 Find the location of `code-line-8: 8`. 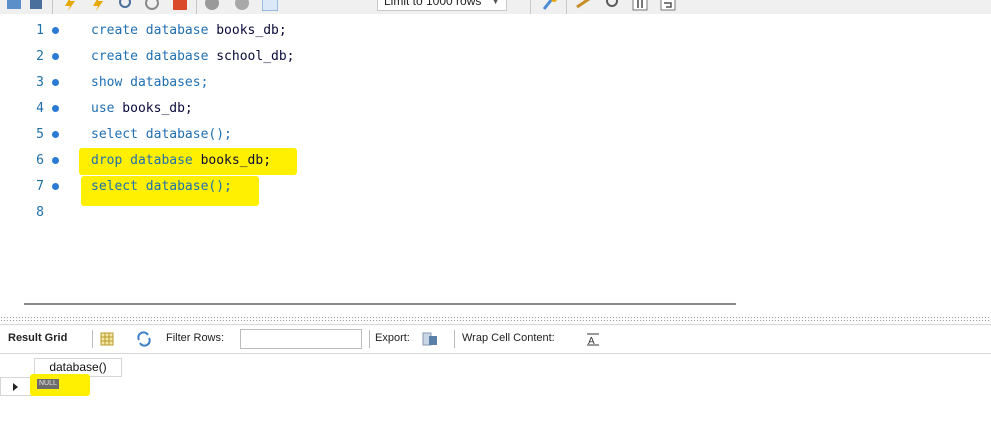

code-line-8: 8 is located at coordinates (495, 213).